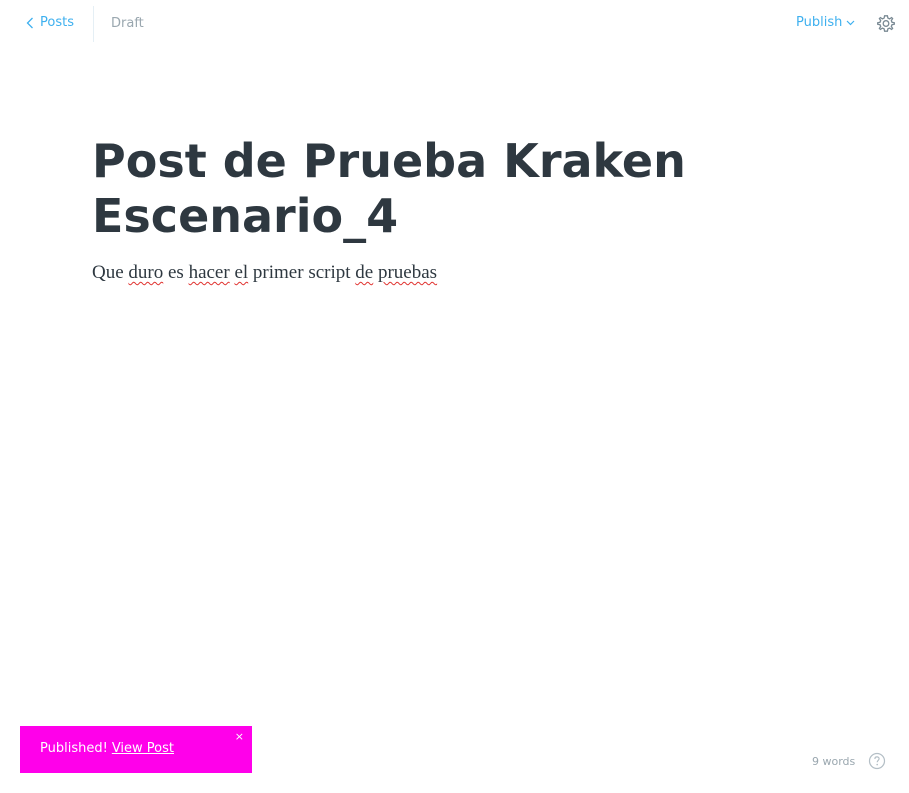 The height and width of the screenshot is (793, 909). What do you see at coordinates (886, 24) in the screenshot?
I see `gear-icon` at bounding box center [886, 24].